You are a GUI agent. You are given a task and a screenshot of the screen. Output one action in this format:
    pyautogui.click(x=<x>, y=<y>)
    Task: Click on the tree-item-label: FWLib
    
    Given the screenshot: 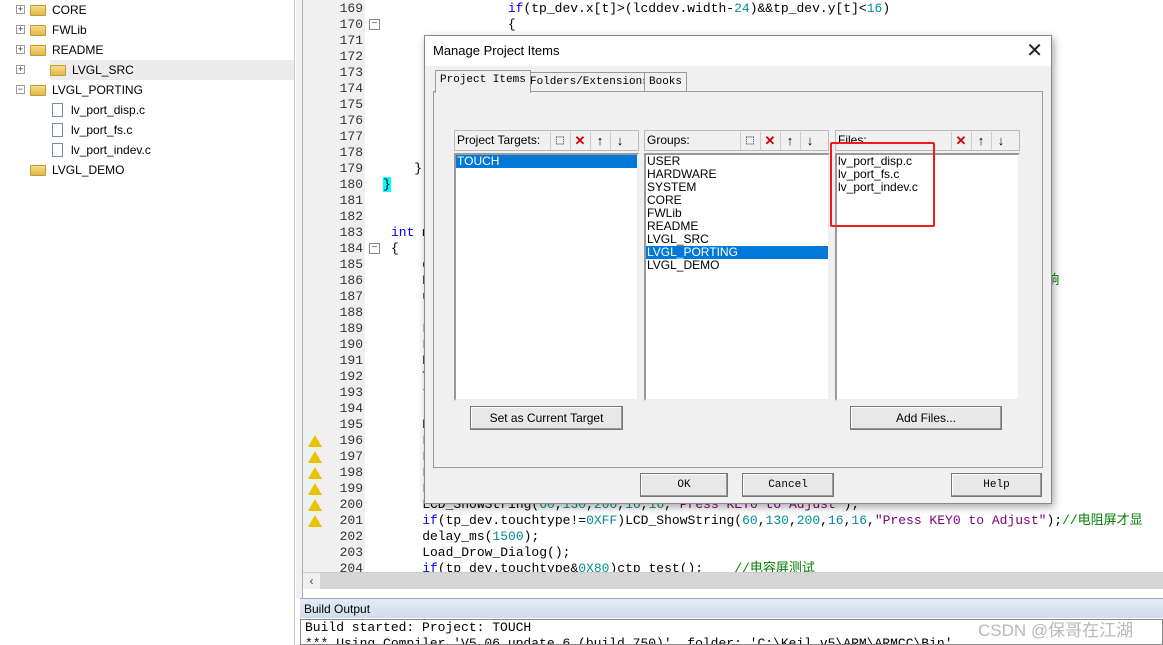 What is the action you would take?
    pyautogui.click(x=69, y=30)
    